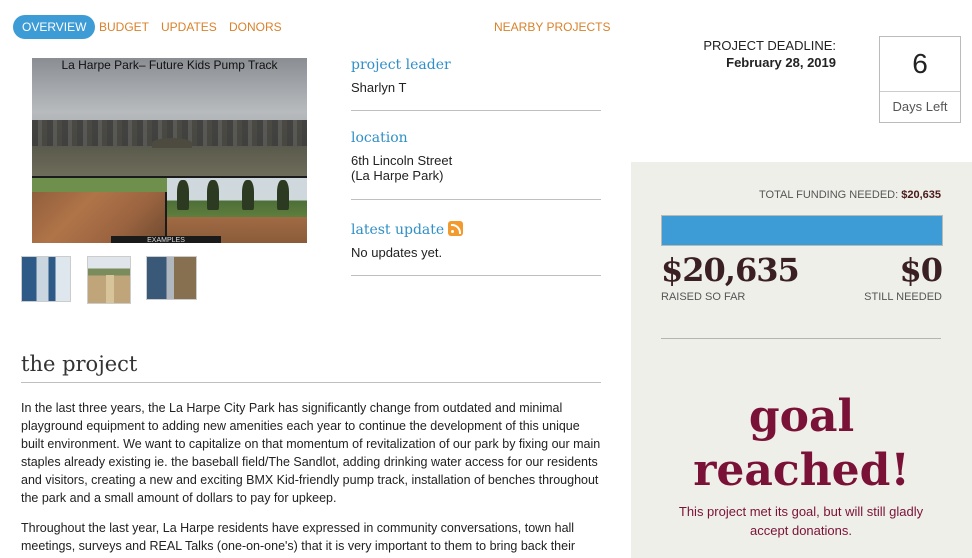 Image resolution: width=972 pixels, height=558 pixels. What do you see at coordinates (456, 228) in the screenshot?
I see `rss-icon` at bounding box center [456, 228].